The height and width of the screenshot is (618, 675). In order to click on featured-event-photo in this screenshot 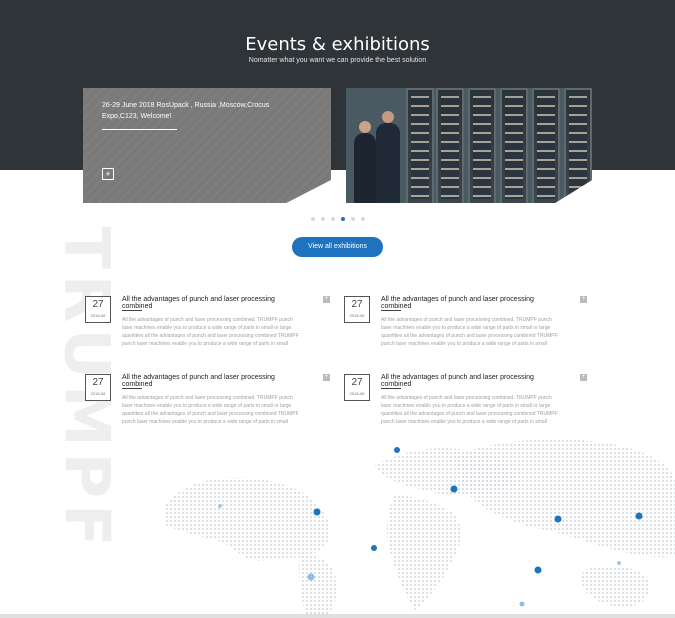, I will do `click(469, 145)`.